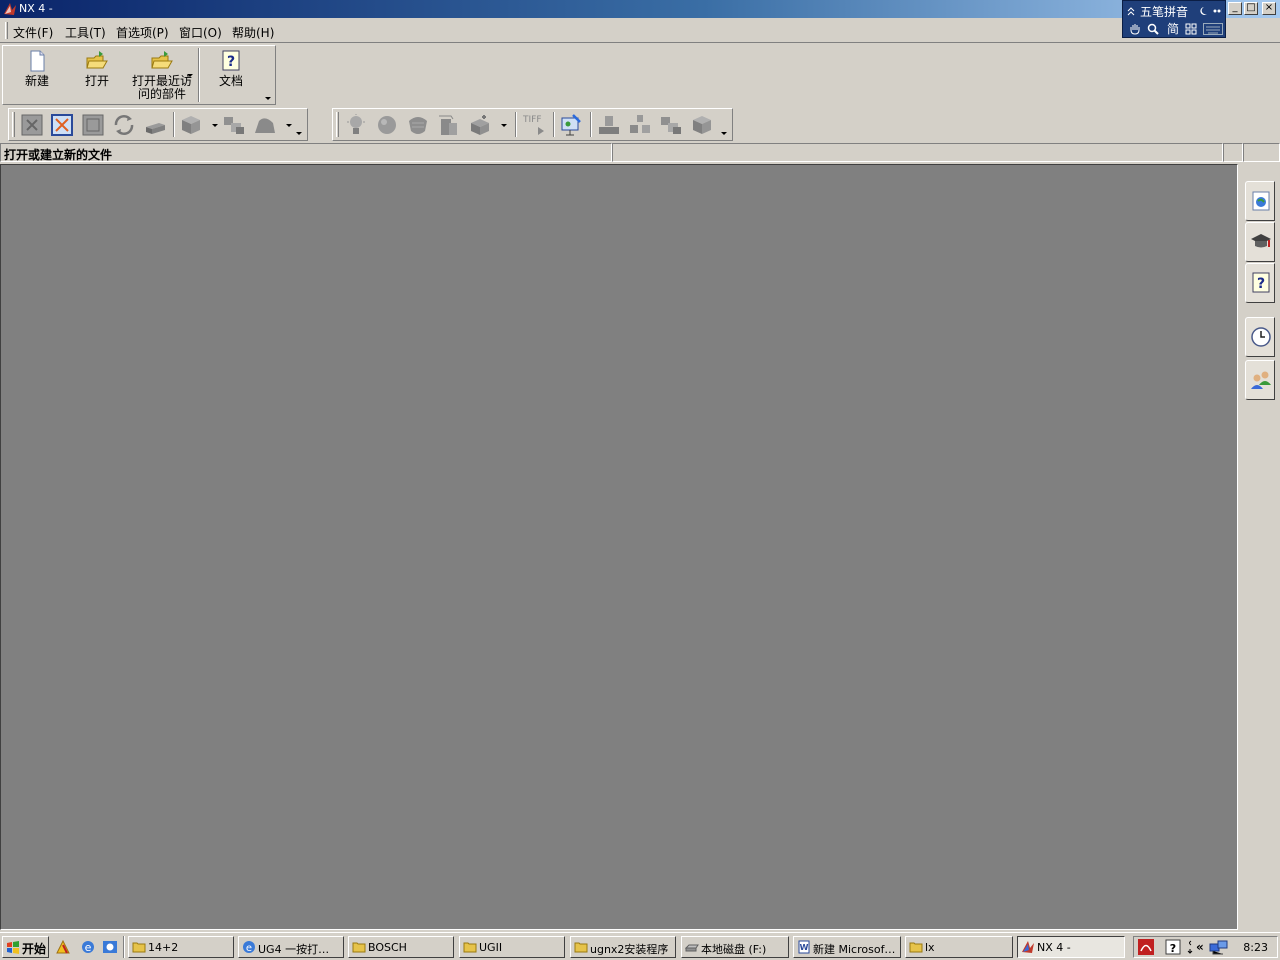  Describe the element at coordinates (1071, 947) in the screenshot. I see `task-nx4-active: NX 4 -` at that location.